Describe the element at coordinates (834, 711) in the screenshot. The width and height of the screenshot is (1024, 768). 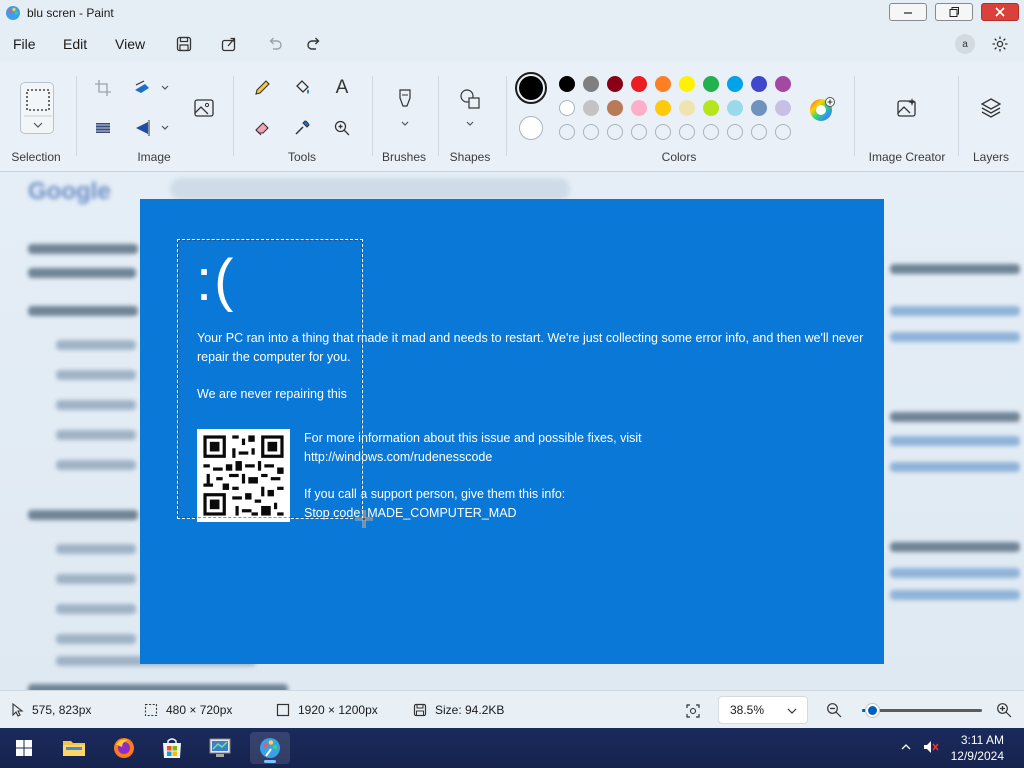
I see `zoom-out-button` at that location.